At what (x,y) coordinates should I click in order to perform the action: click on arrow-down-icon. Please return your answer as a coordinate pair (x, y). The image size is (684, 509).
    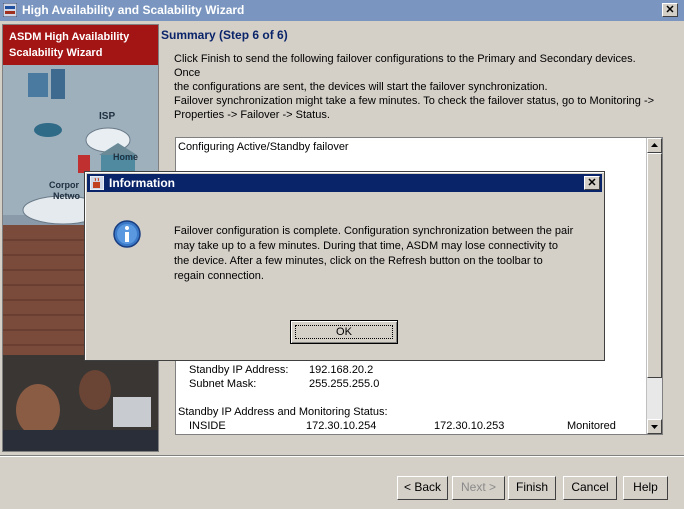
    Looking at the image, I should click on (654, 427).